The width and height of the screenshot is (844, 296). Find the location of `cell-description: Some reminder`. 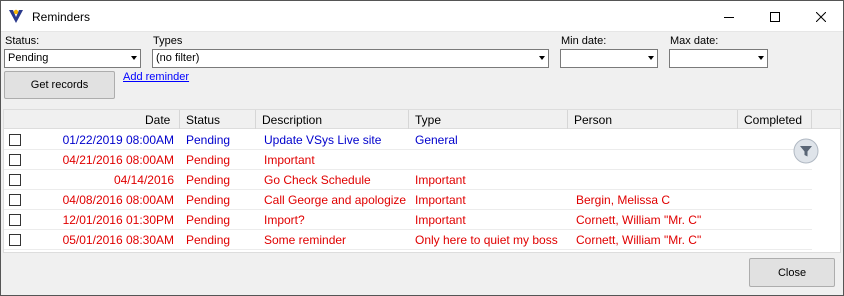

cell-description: Some reminder is located at coordinates (305, 240).